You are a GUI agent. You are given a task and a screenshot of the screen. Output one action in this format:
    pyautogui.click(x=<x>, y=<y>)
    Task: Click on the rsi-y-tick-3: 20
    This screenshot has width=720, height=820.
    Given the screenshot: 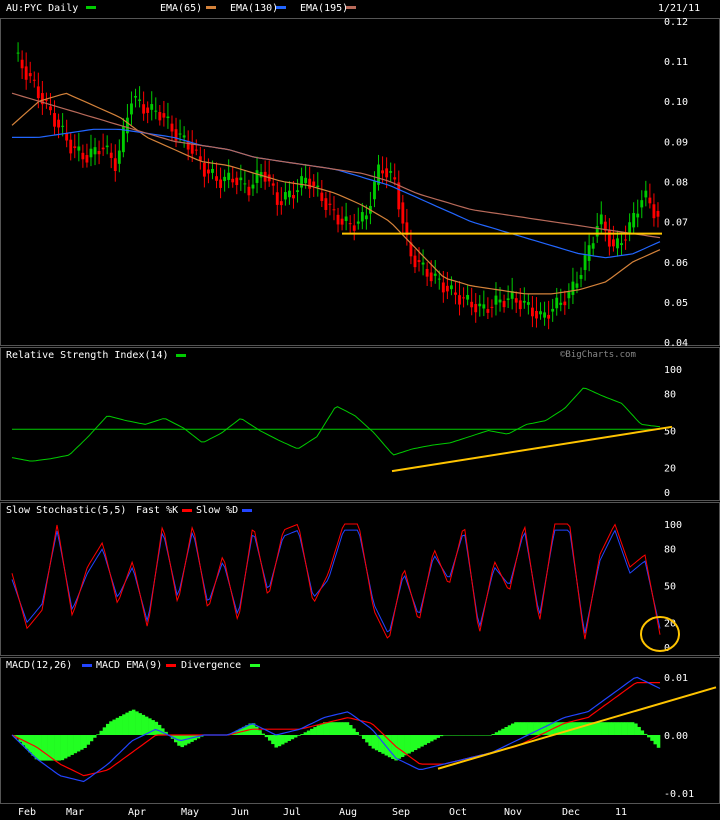 What is the action you would take?
    pyautogui.click(x=670, y=468)
    